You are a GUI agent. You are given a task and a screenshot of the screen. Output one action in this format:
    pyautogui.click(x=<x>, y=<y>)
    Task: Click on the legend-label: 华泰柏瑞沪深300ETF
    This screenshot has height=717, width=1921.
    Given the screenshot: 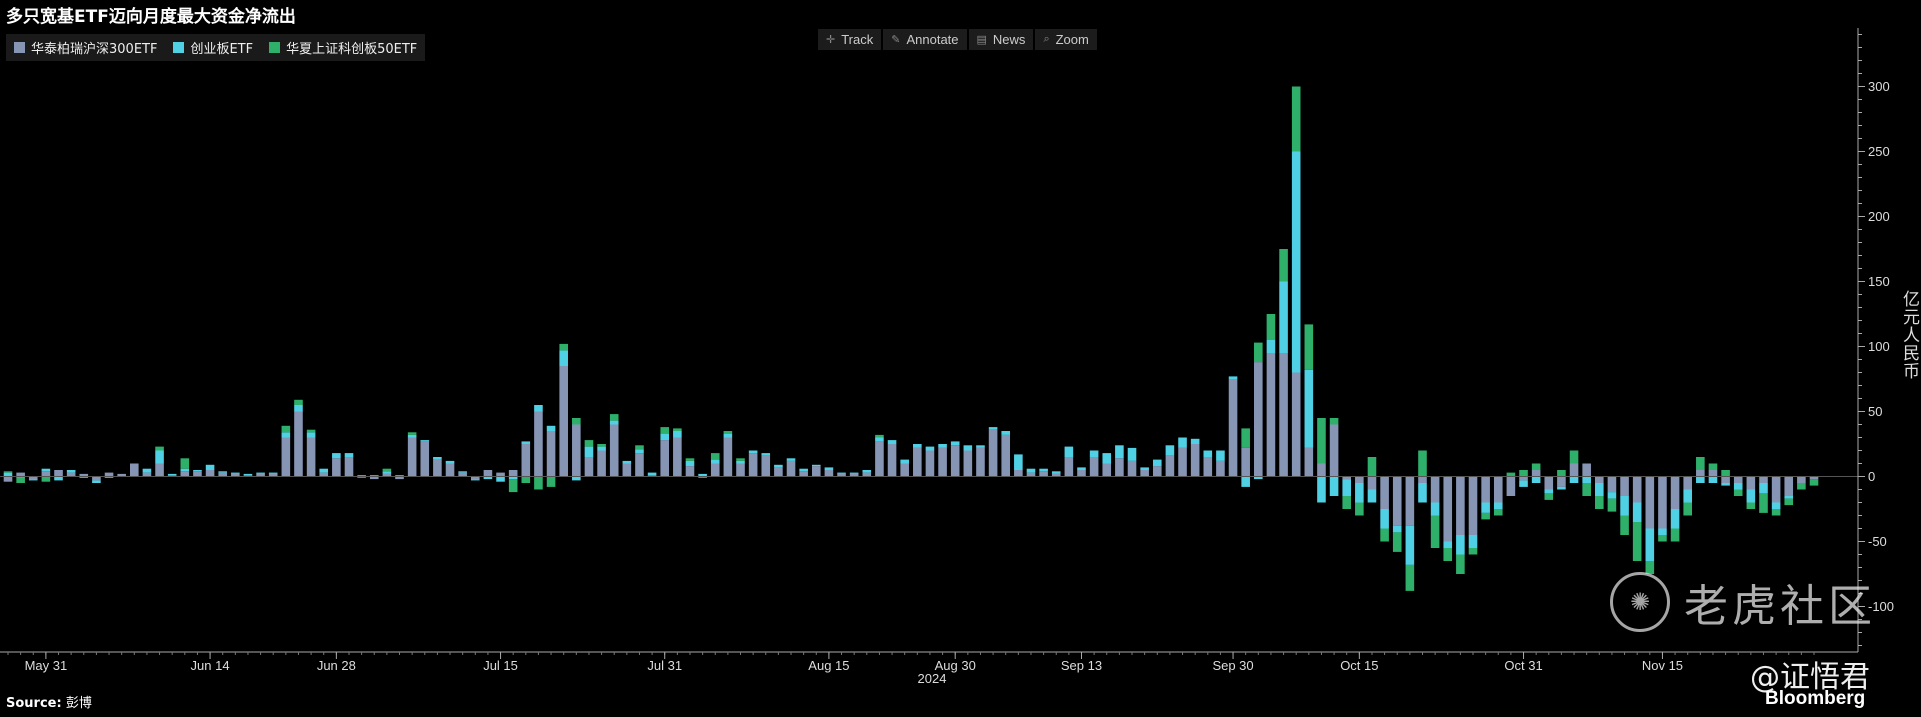 What is the action you would take?
    pyautogui.click(x=94, y=49)
    